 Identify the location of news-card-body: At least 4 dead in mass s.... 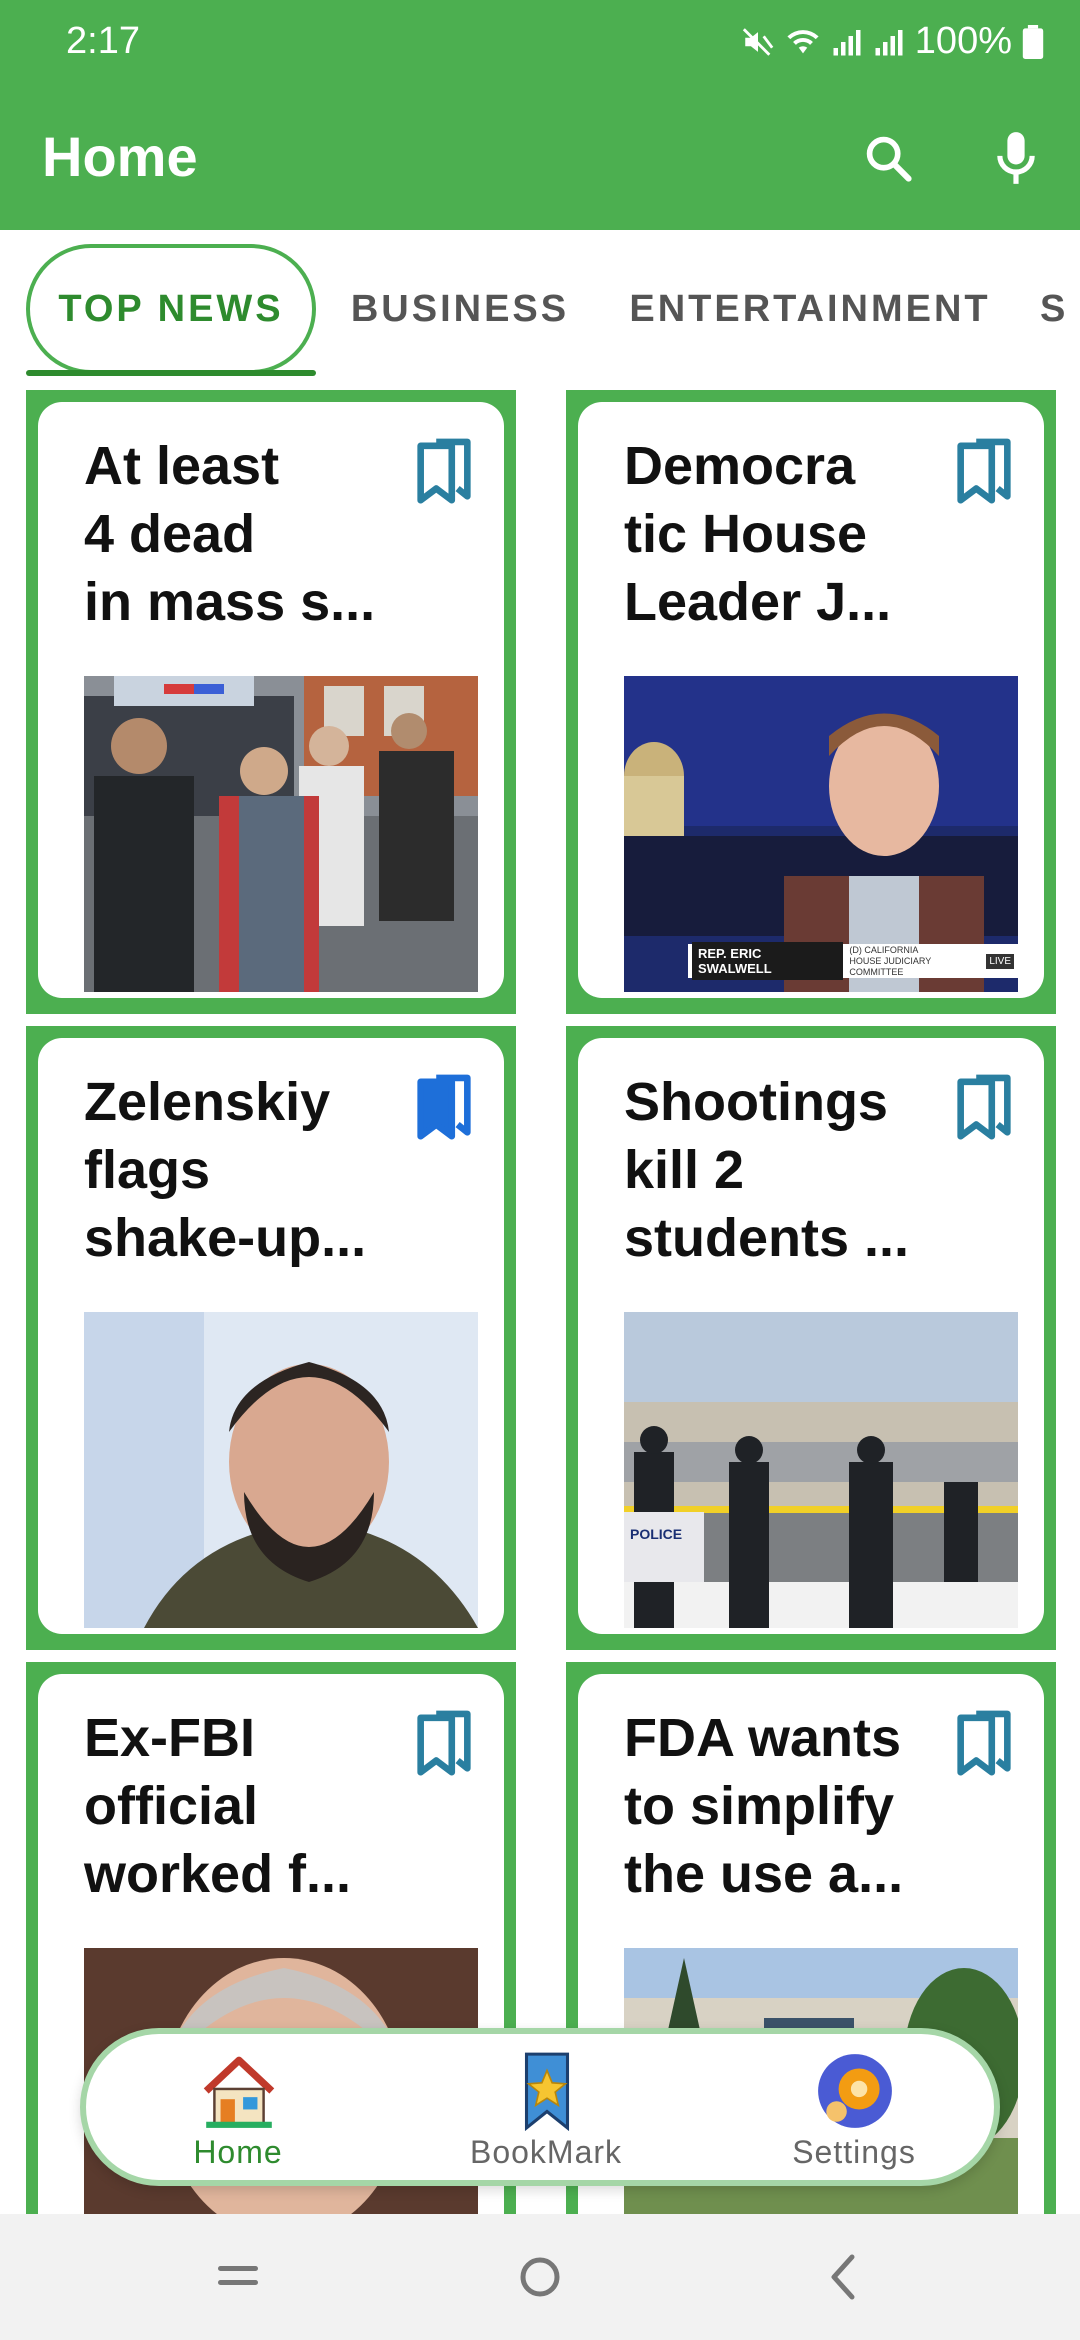
(271, 700).